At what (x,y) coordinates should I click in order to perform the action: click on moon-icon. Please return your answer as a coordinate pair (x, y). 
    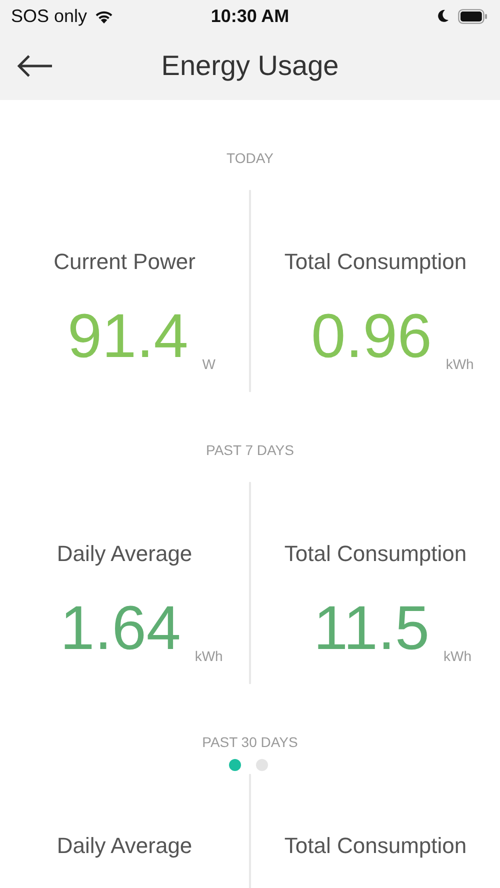
    Looking at the image, I should click on (443, 16).